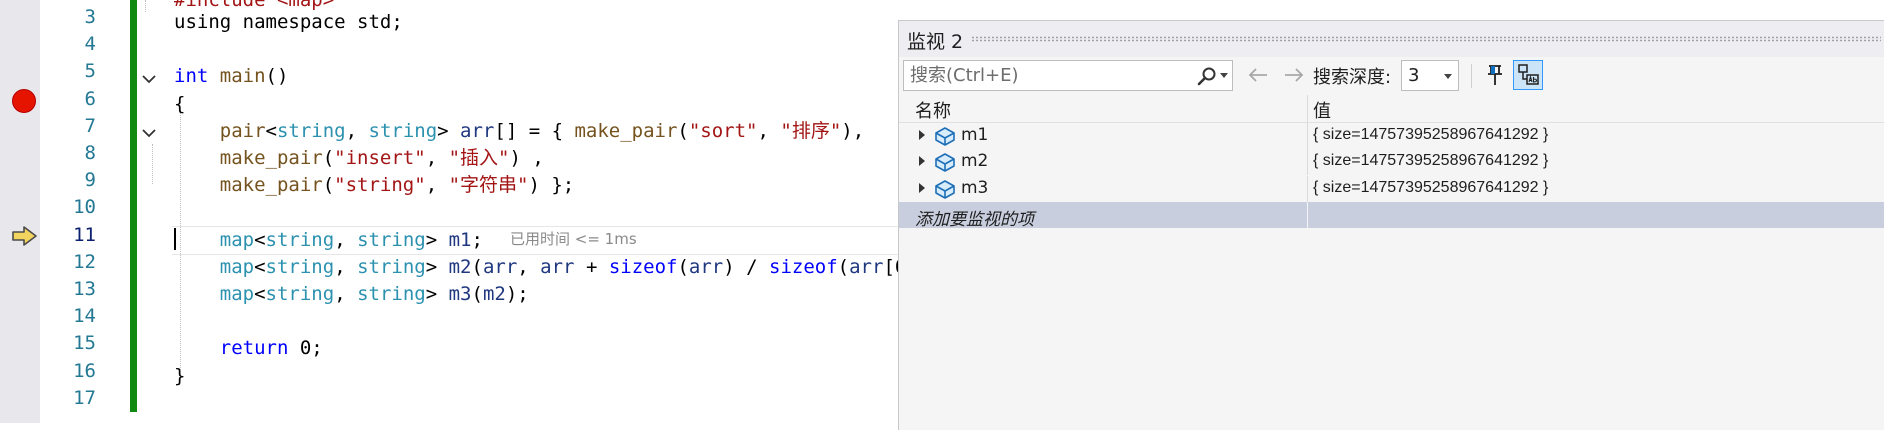 Image resolution: width=1884 pixels, height=430 pixels. I want to click on line-number: 9, so click(66, 180).